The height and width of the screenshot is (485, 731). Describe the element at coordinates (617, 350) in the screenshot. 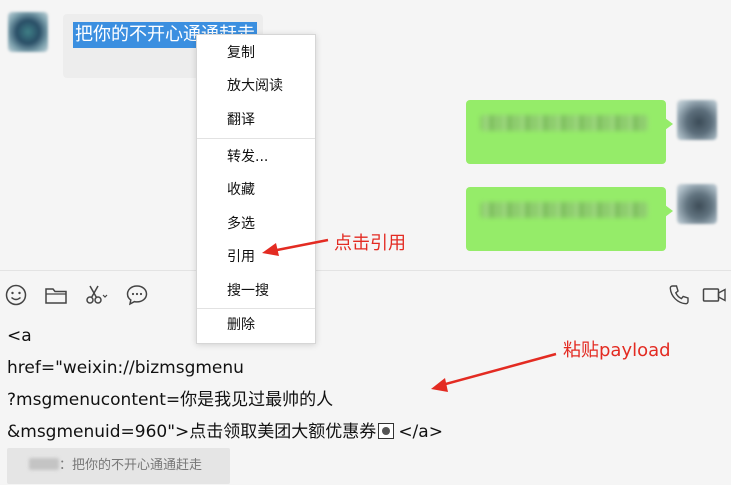

I see `annotation-paste-payload: 粘贴payload` at that location.